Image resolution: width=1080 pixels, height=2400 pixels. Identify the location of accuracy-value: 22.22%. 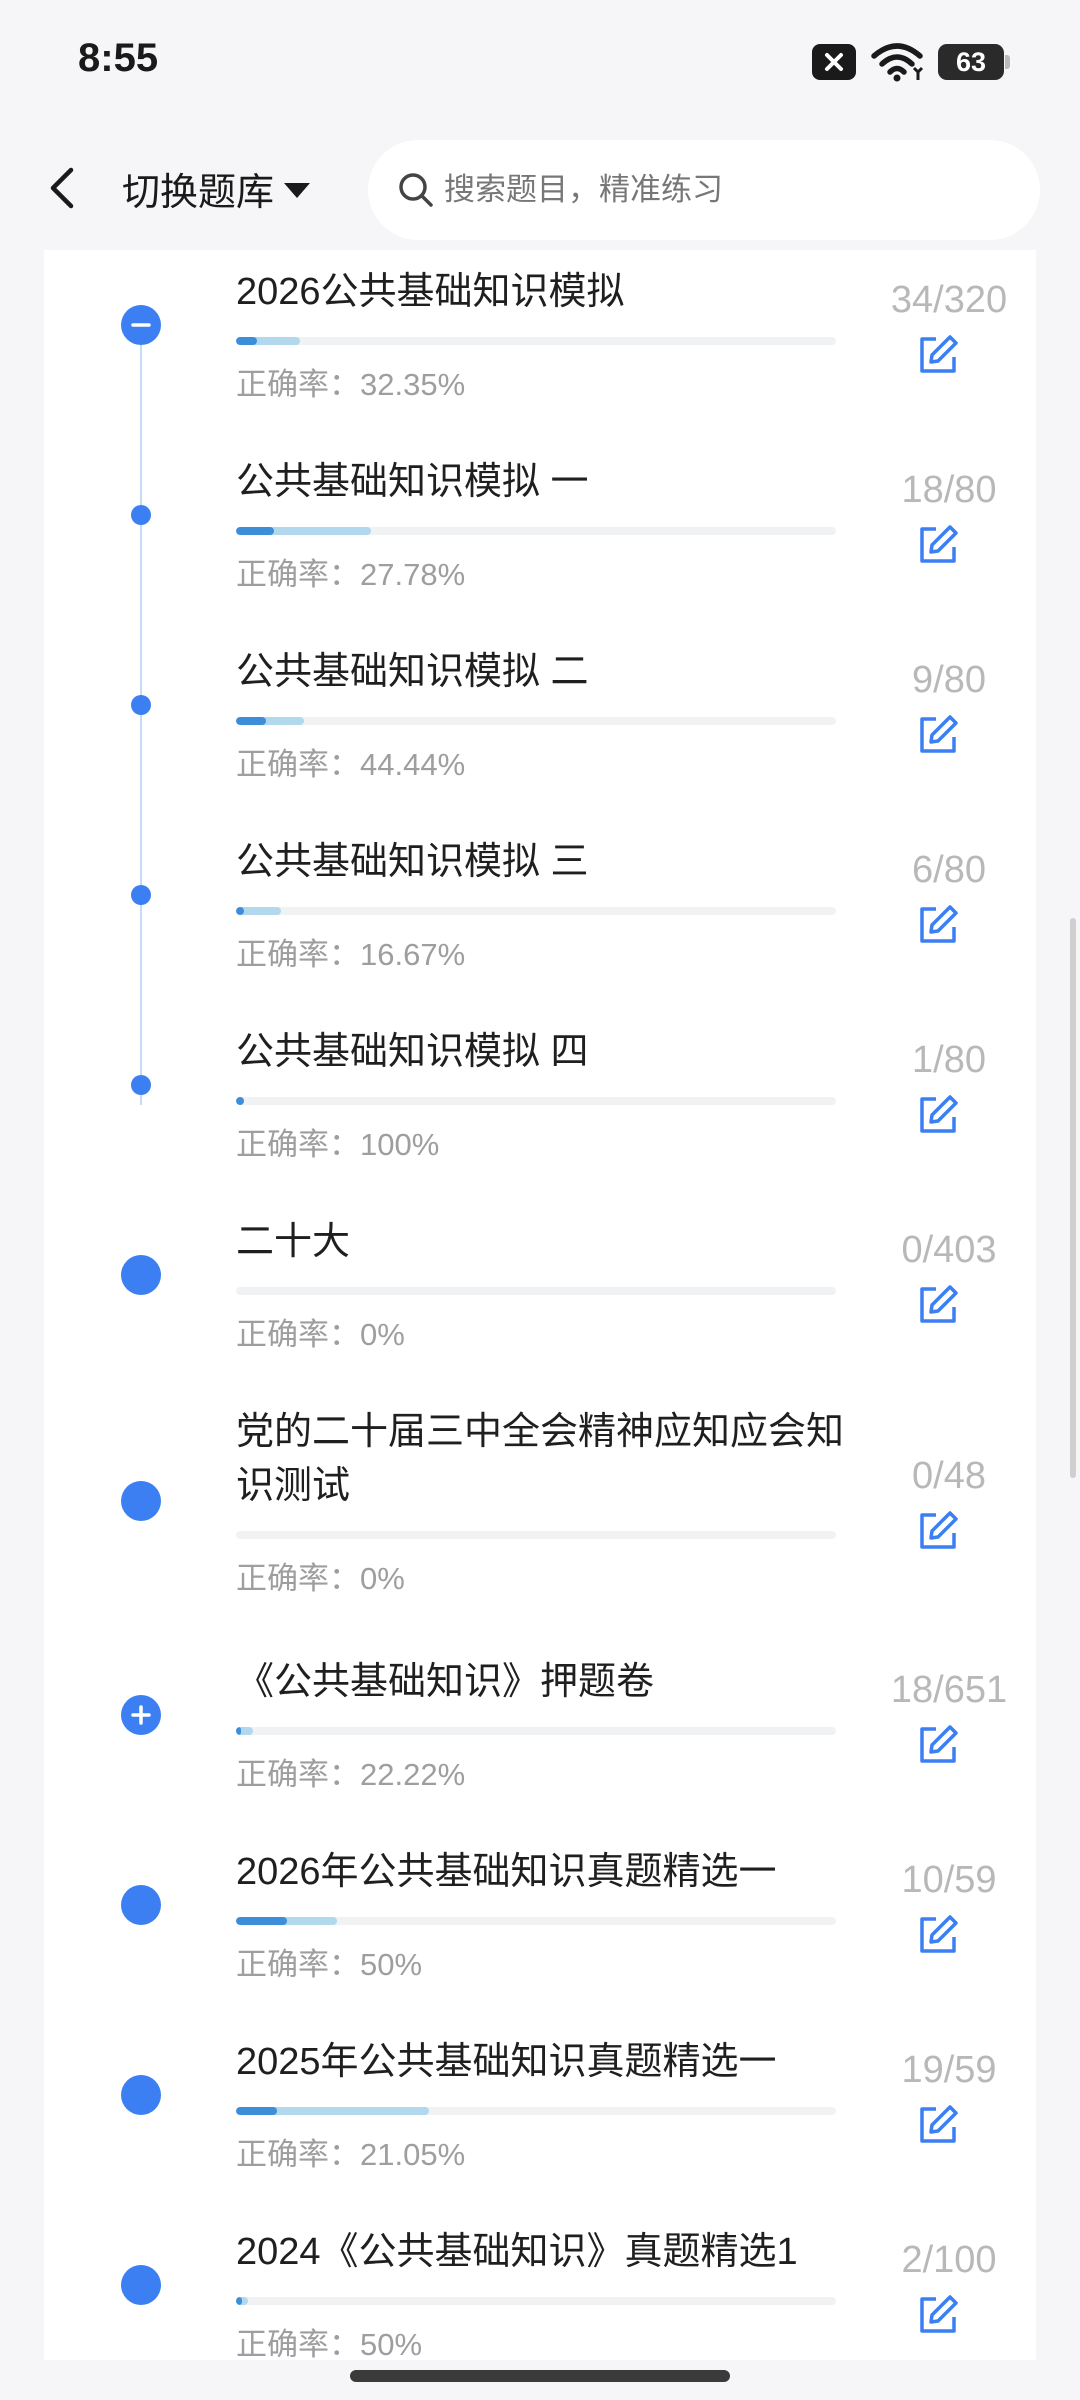
(413, 1774).